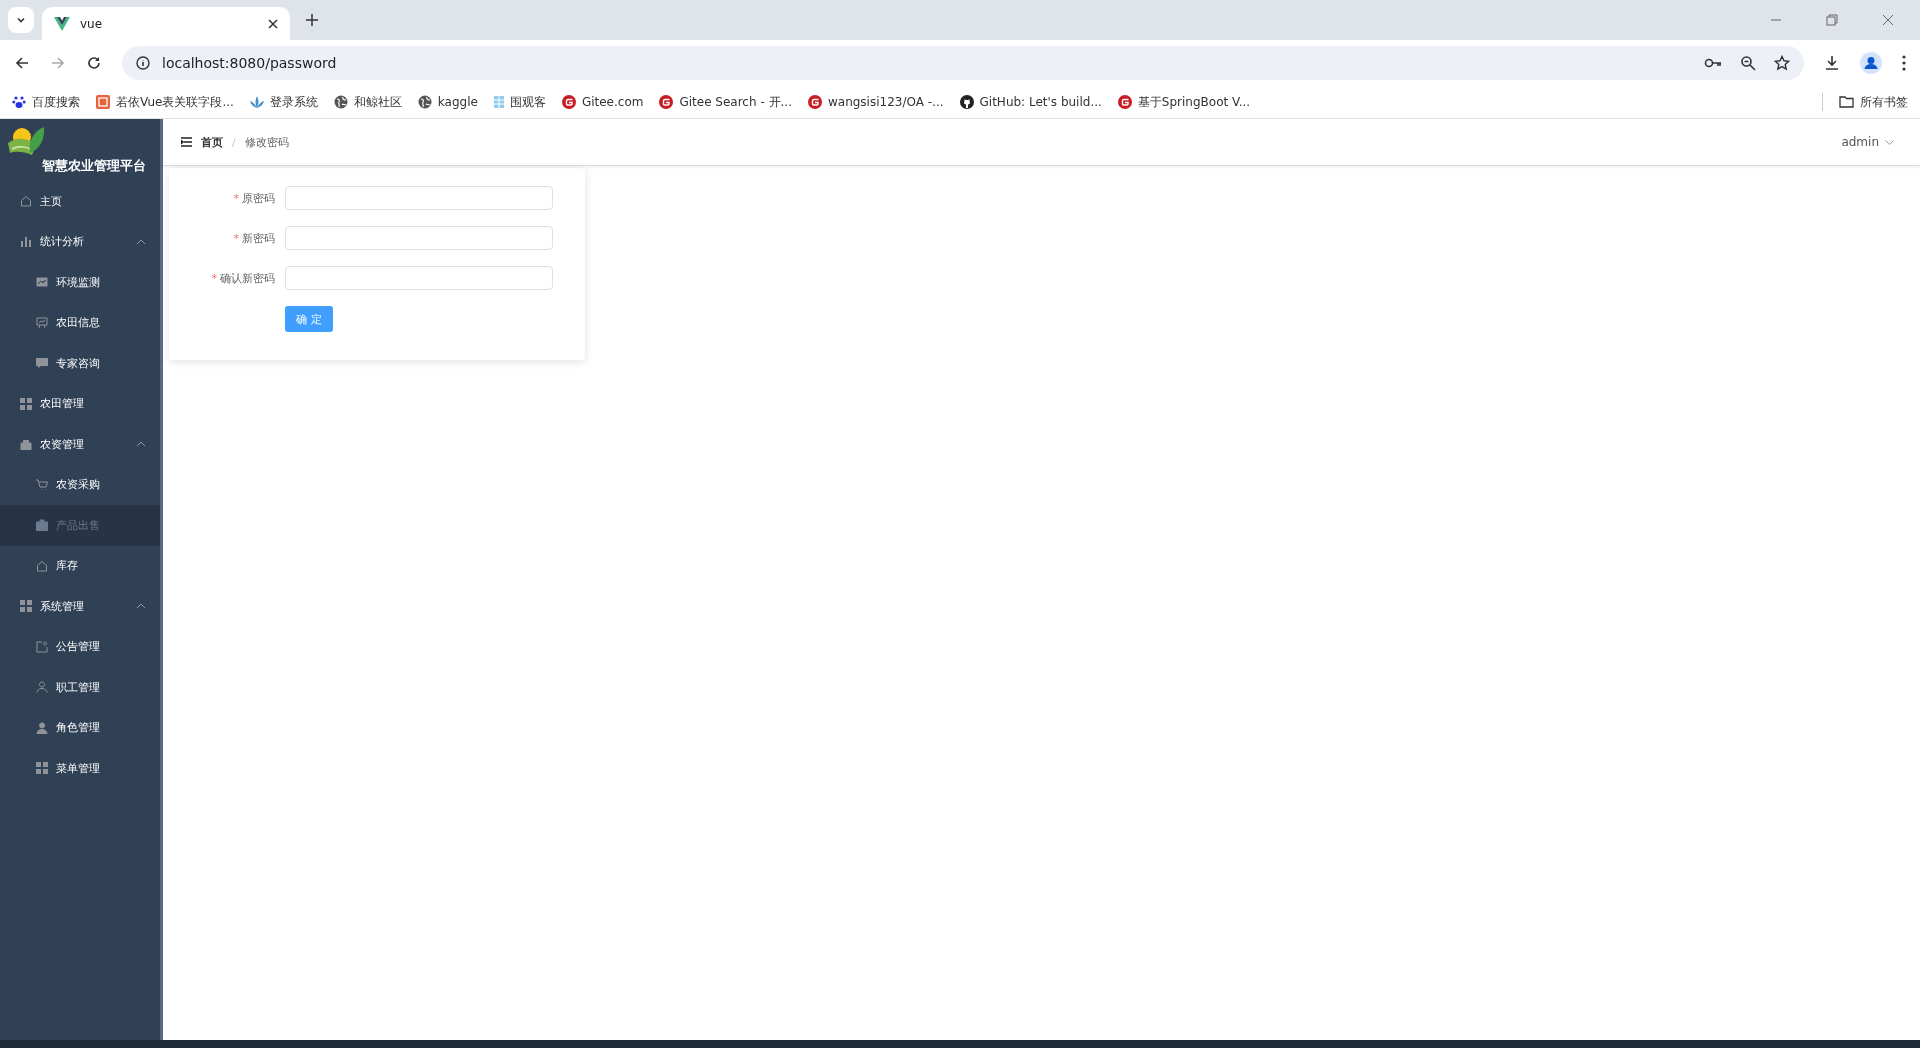  I want to click on menu-label: 农田管理, so click(62, 404).